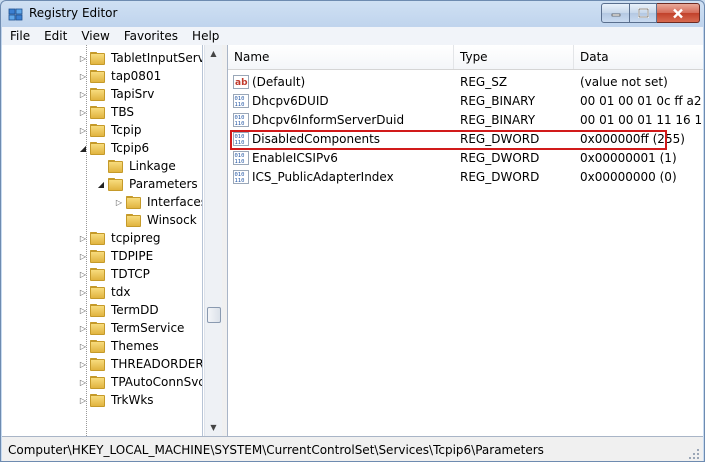 Image resolution: width=705 pixels, height=462 pixels. Describe the element at coordinates (136, 238) in the screenshot. I see `tree-item-label: tcpipreg` at that location.